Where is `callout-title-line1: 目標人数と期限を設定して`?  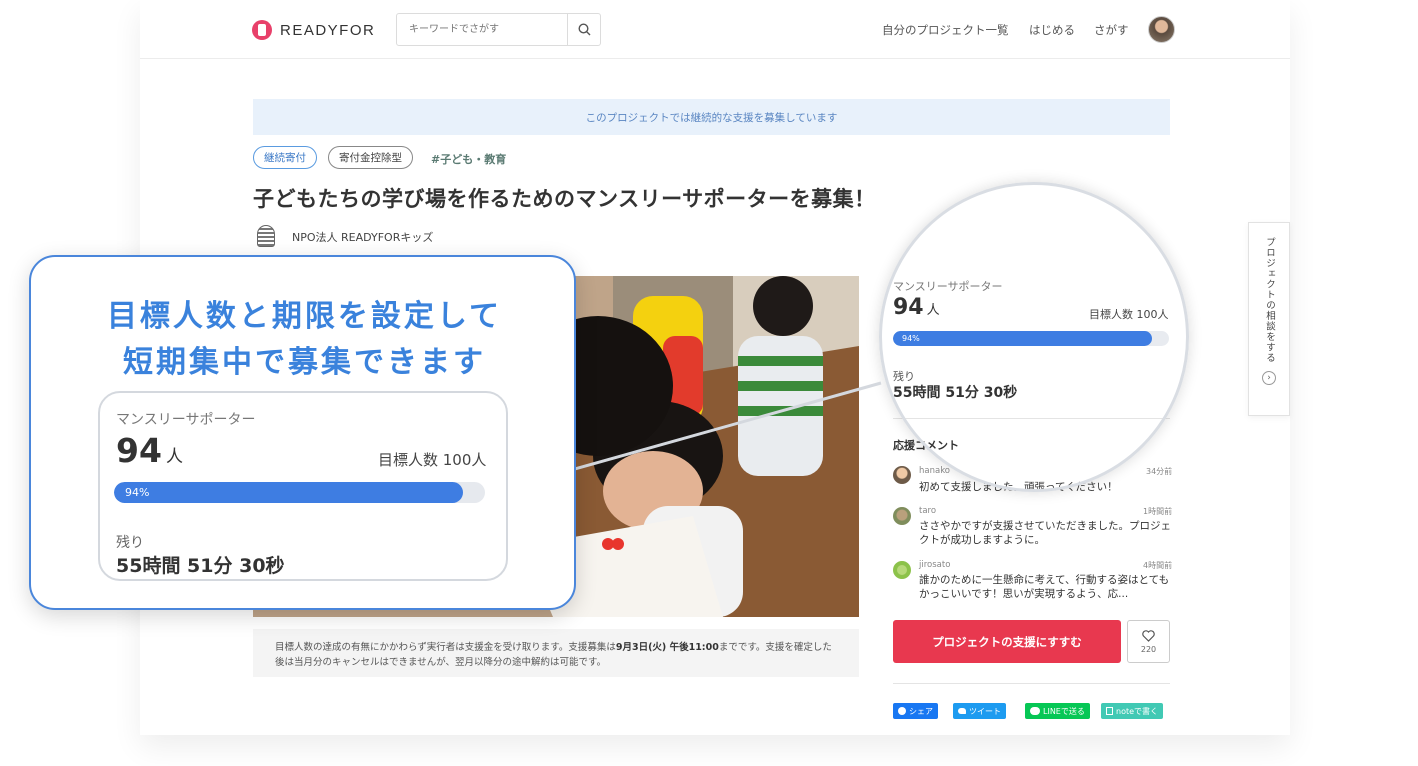
callout-title-line1: 目標人数と期限を設定して is located at coordinates (304, 316).